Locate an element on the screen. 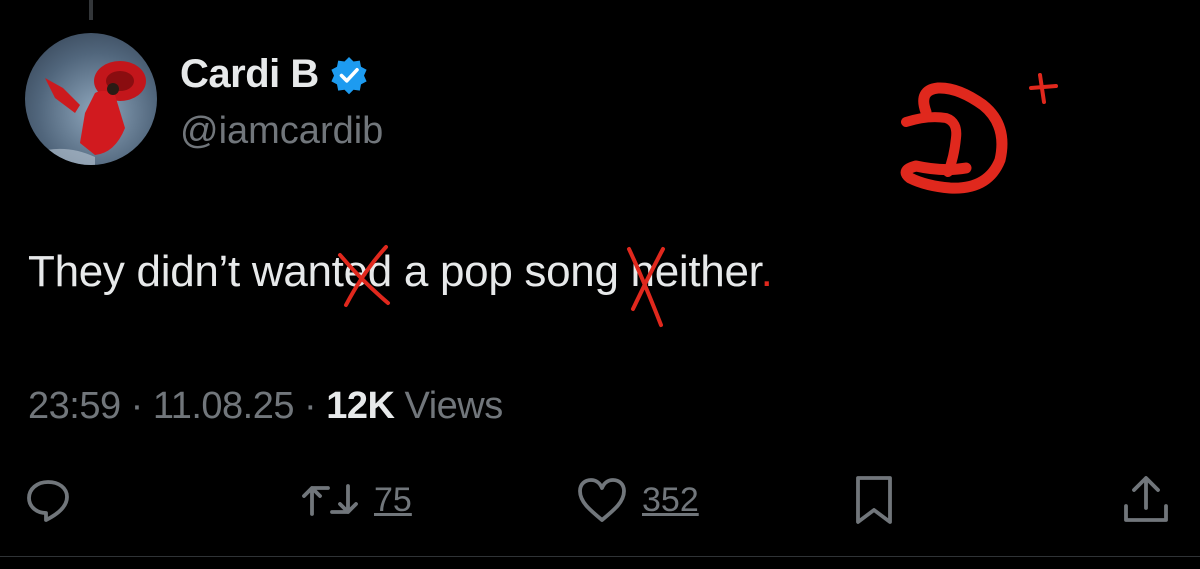 This screenshot has width=1200, height=569. reply-icon is located at coordinates (48, 501).